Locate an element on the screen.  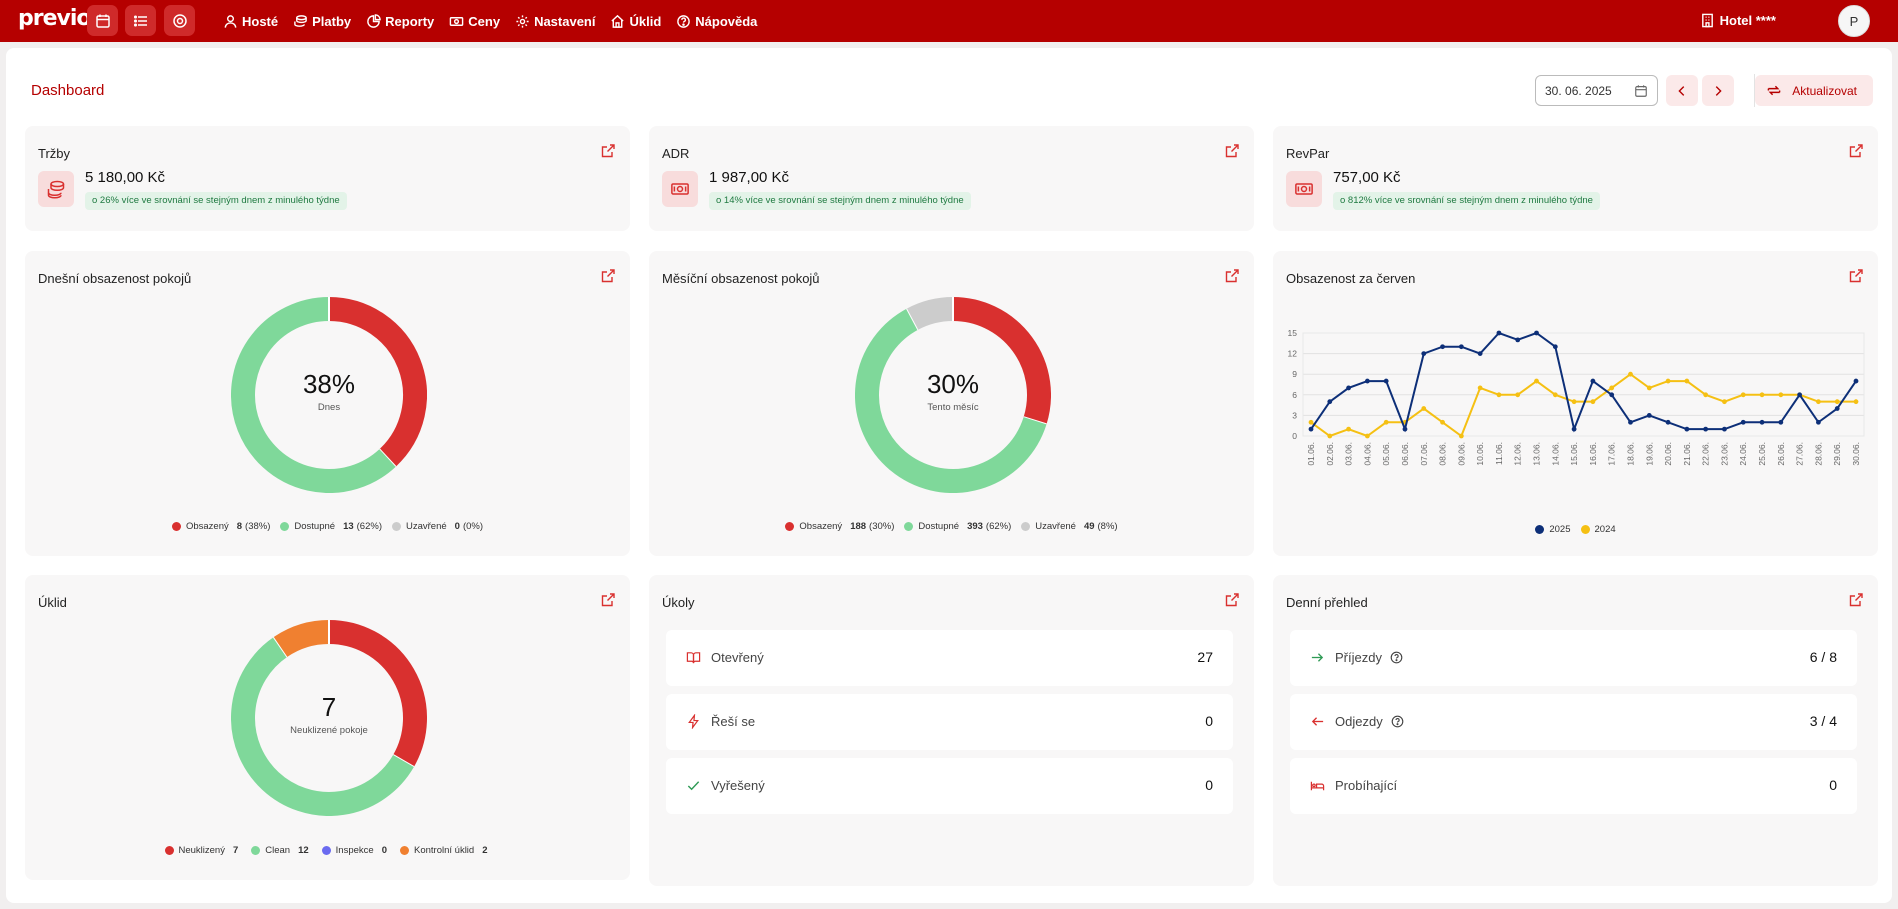
nav-item-settings: Nastavení is located at coordinates (555, 21).